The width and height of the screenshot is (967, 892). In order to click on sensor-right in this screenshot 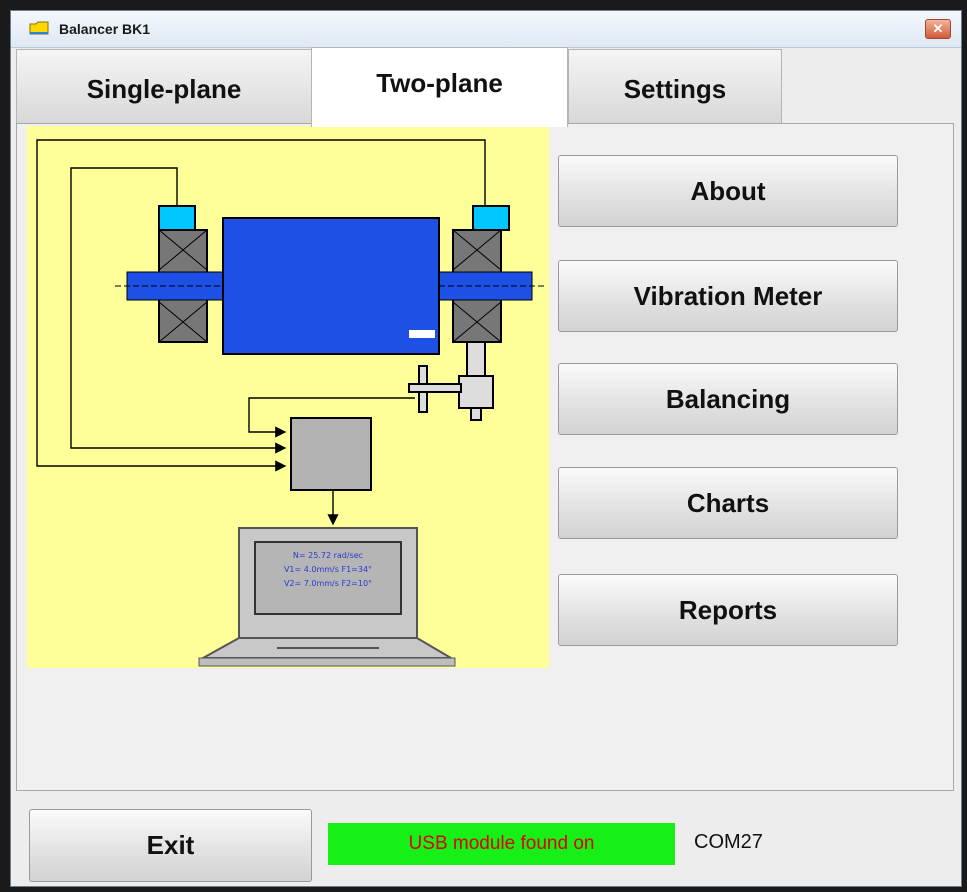, I will do `click(491, 218)`.